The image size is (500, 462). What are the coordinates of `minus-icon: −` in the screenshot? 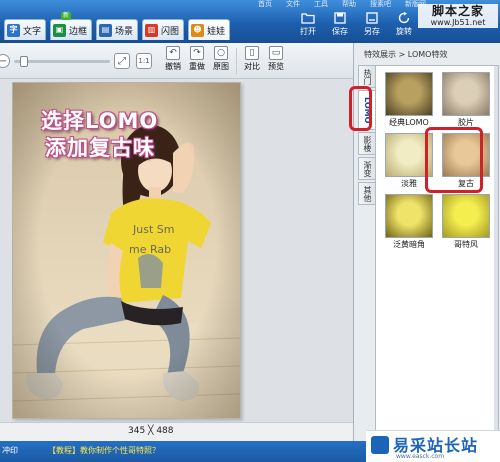 It's located at (4, 61).